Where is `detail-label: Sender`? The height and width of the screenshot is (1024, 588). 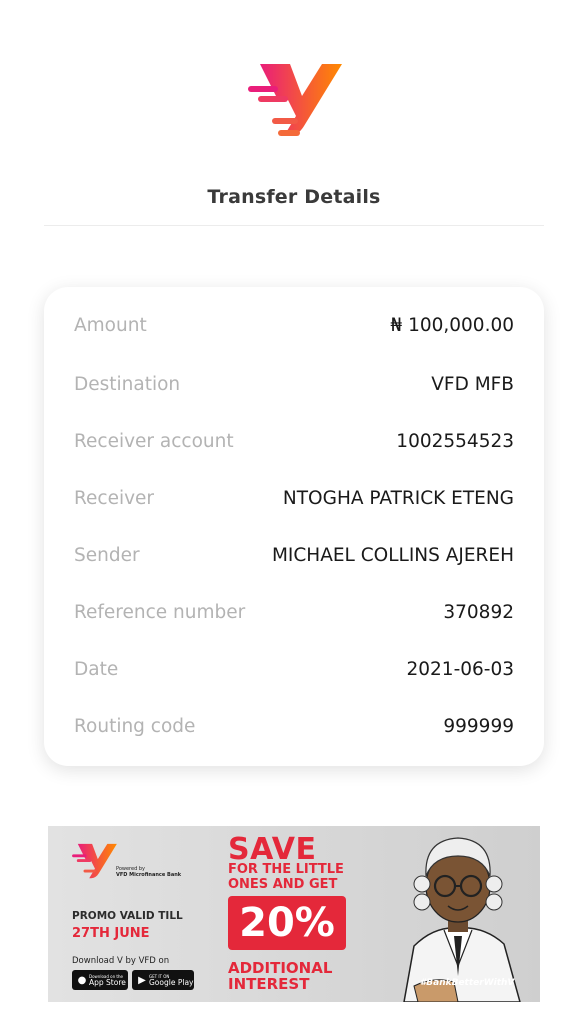 detail-label: Sender is located at coordinates (107, 555).